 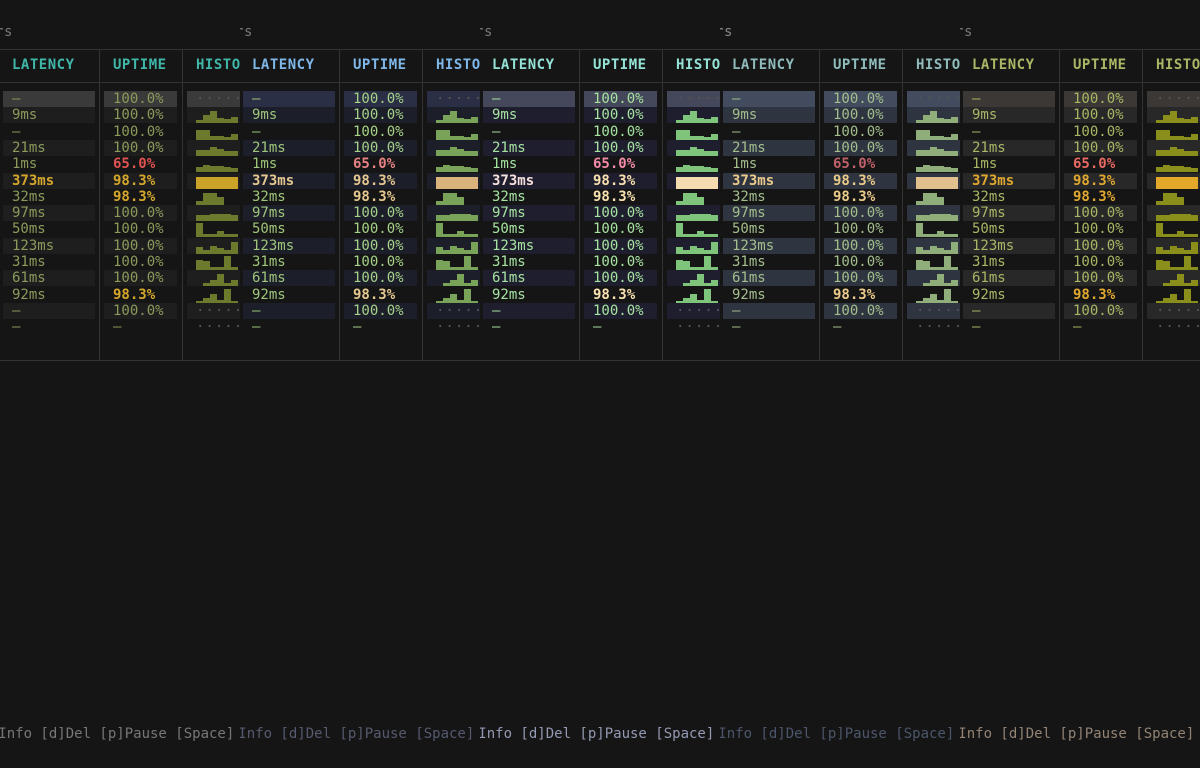 I want to click on latency-value: 9ms, so click(x=25, y=115).